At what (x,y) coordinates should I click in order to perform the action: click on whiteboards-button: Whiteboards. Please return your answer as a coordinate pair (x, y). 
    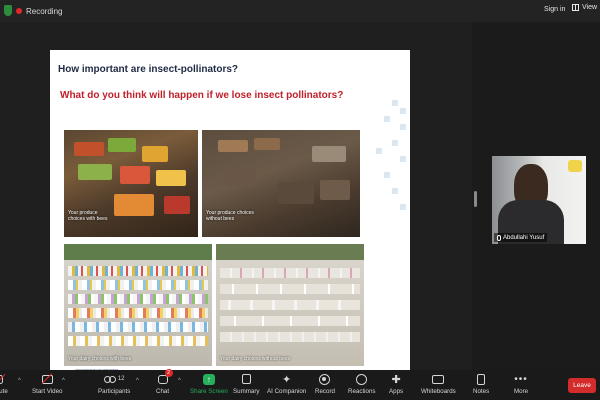
    Looking at the image, I should click on (438, 383).